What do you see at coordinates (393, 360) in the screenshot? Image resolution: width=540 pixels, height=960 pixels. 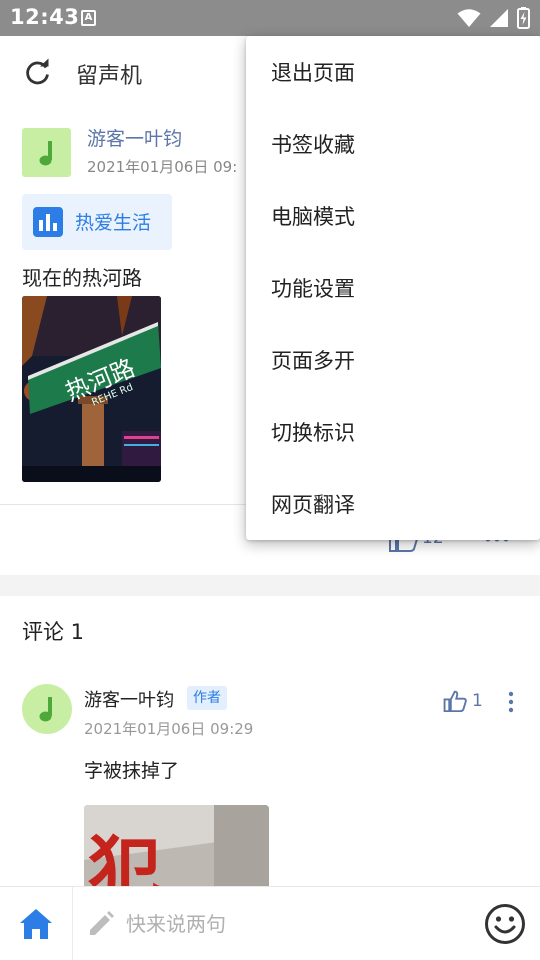 I see `menu-item-multi-page: 页面多开` at bounding box center [393, 360].